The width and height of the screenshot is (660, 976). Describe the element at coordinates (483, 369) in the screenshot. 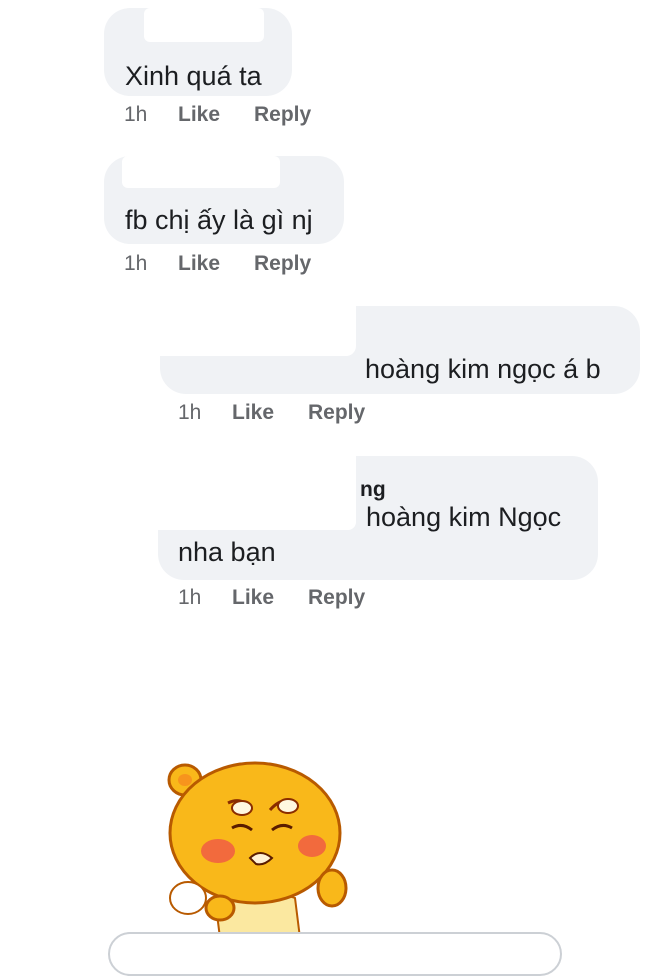

I see `comment-text: hoàng kim ngọc á b` at that location.